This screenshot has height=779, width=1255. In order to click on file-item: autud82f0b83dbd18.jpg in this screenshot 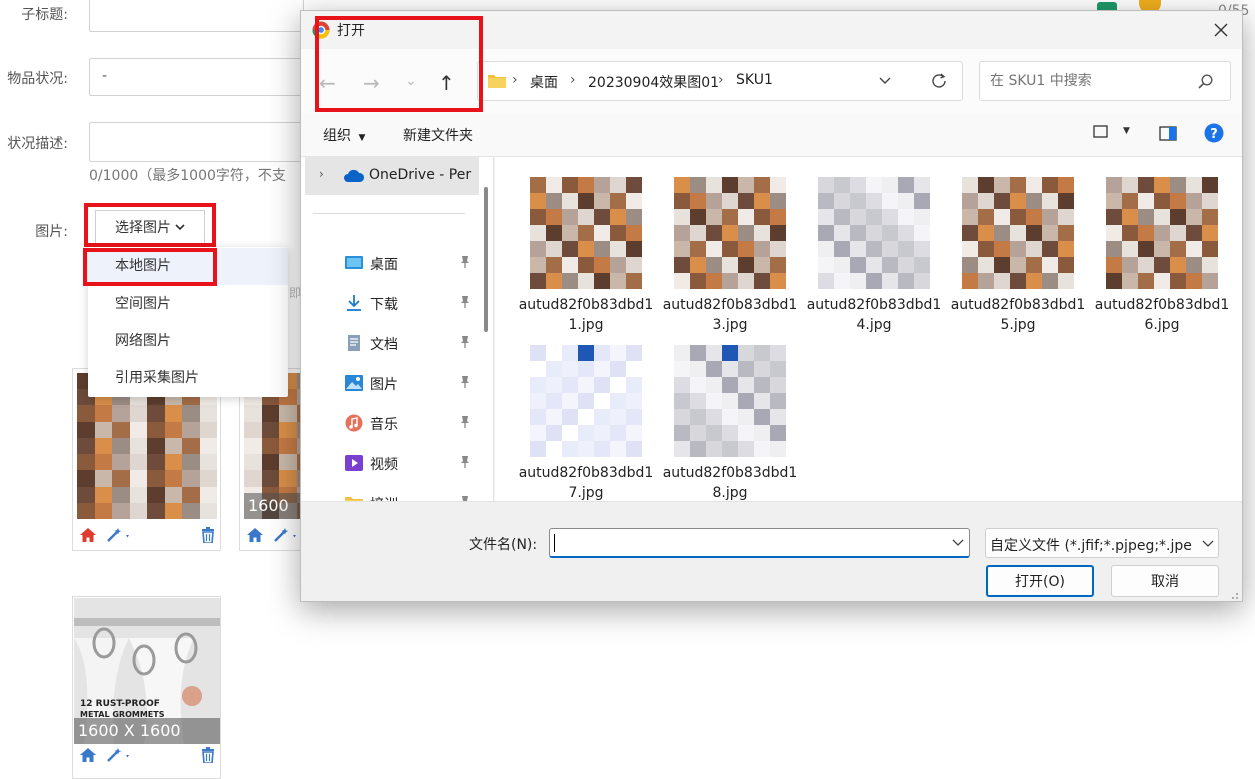, I will do `click(730, 430)`.